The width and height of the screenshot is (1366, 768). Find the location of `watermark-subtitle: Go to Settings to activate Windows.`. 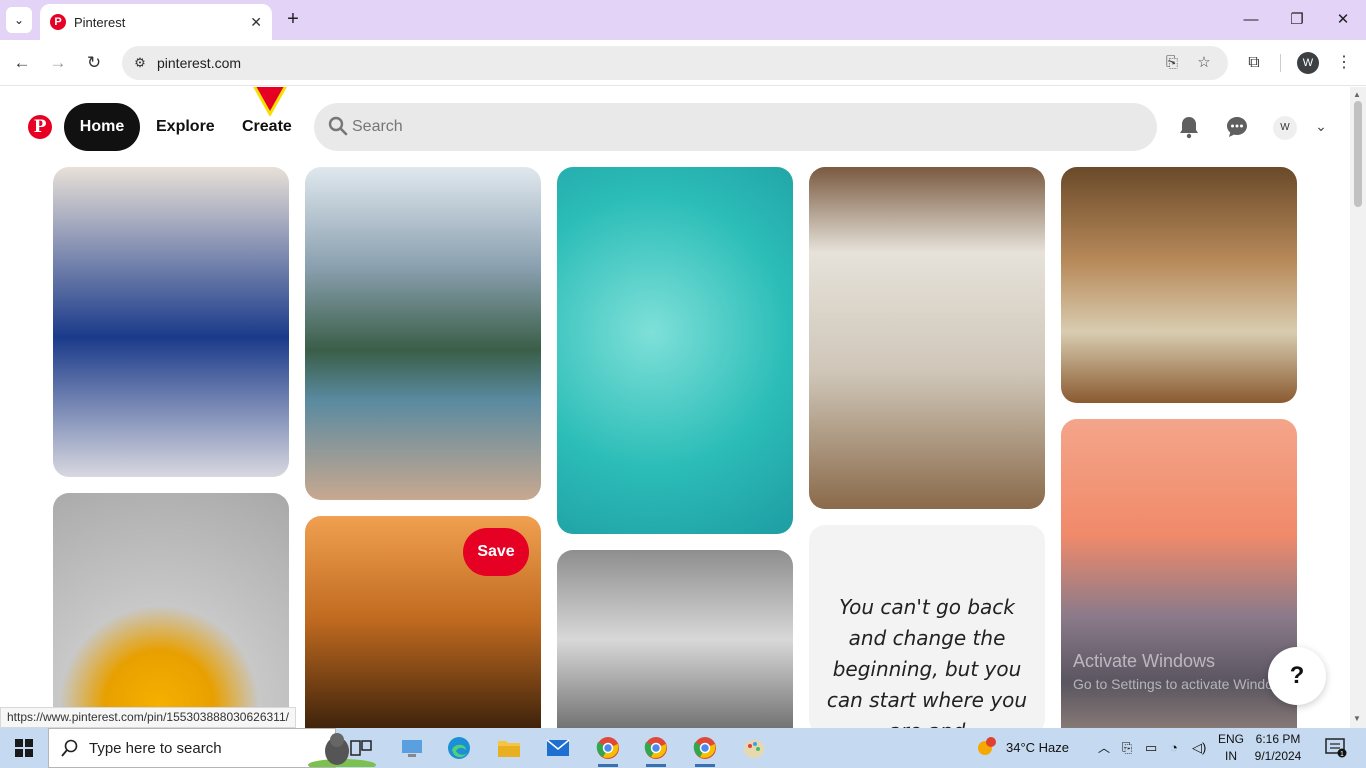

watermark-subtitle: Go to Settings to activate Windows. is located at coordinates (1183, 684).